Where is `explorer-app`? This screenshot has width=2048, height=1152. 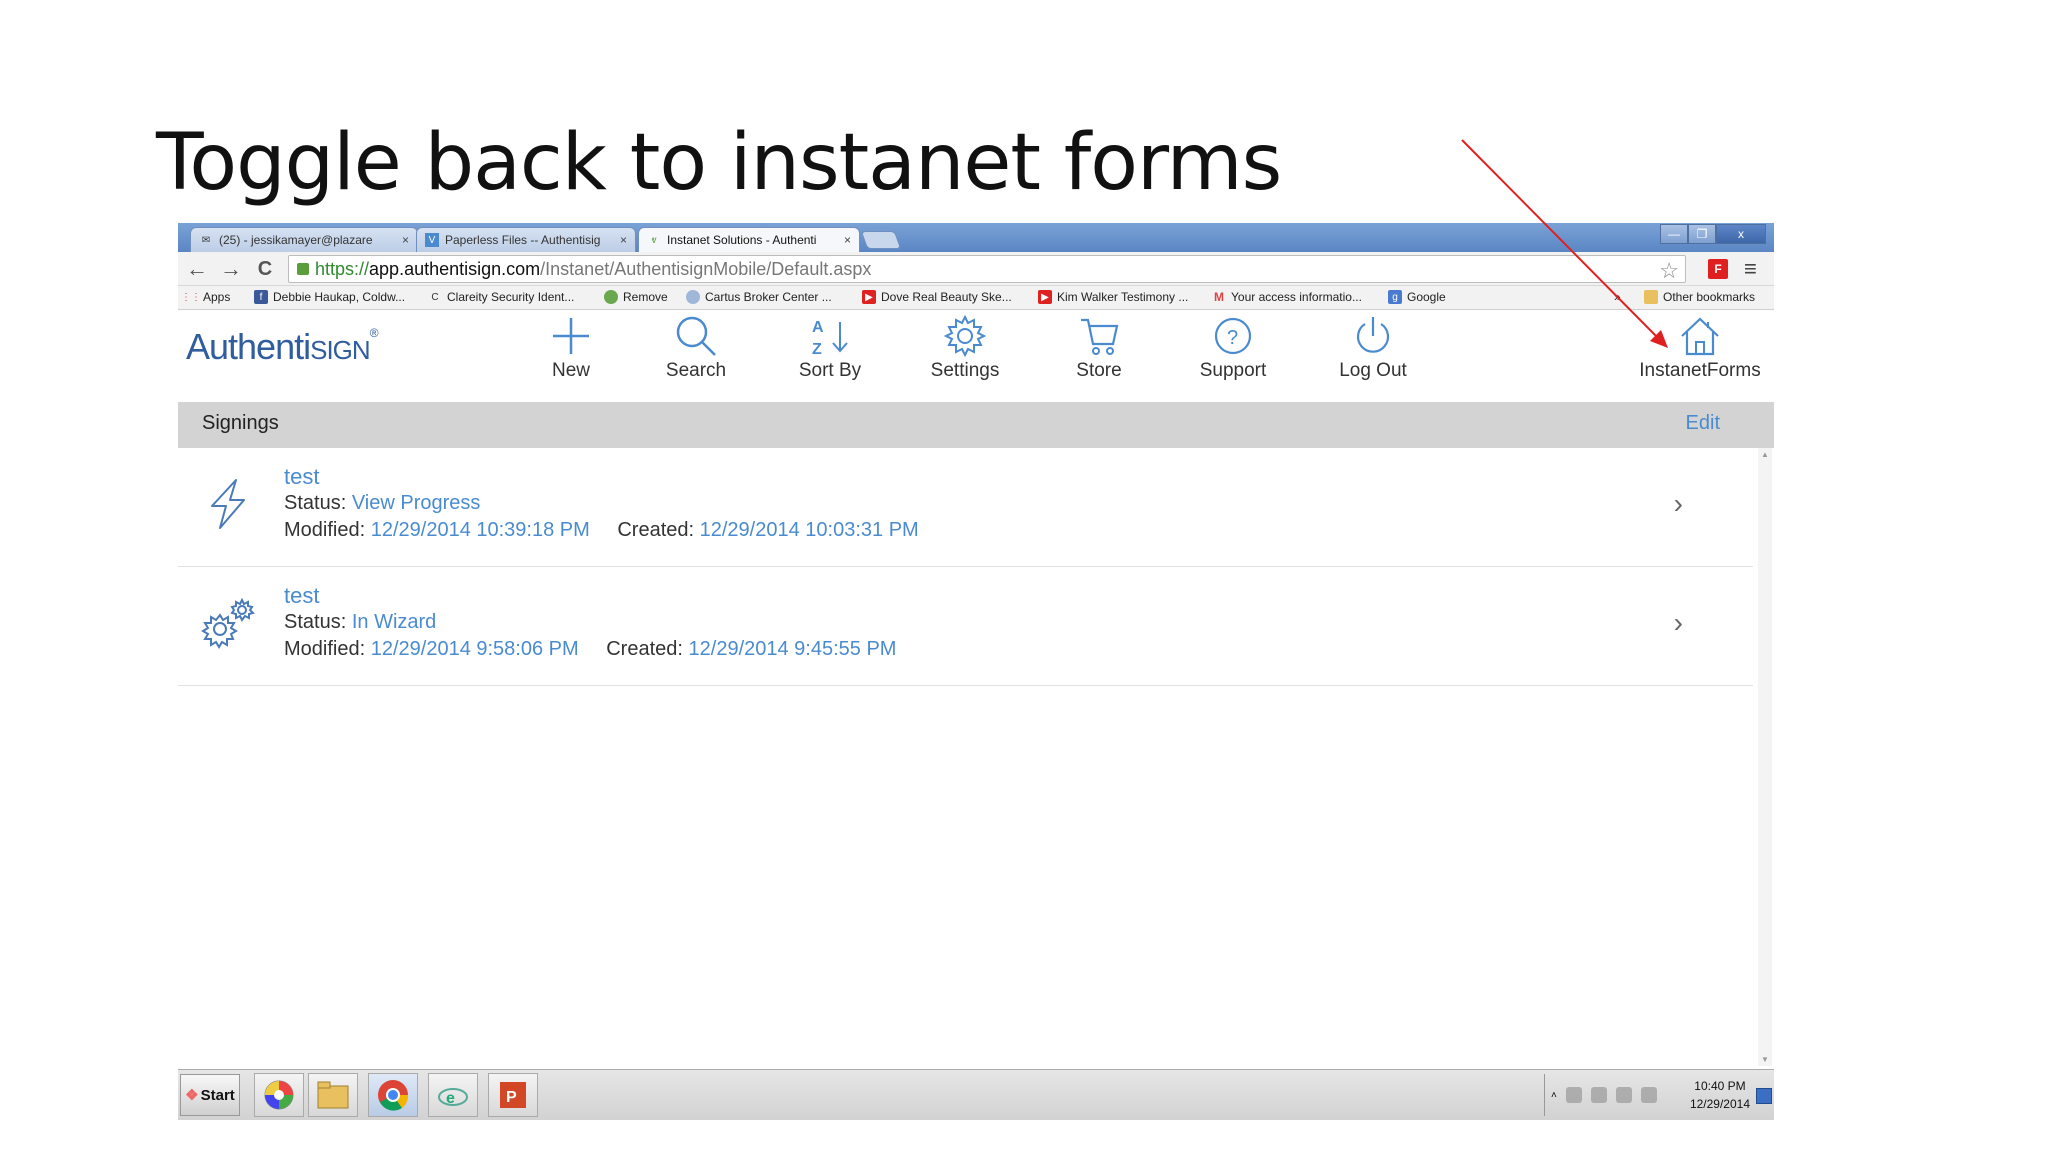 explorer-app is located at coordinates (333, 1095).